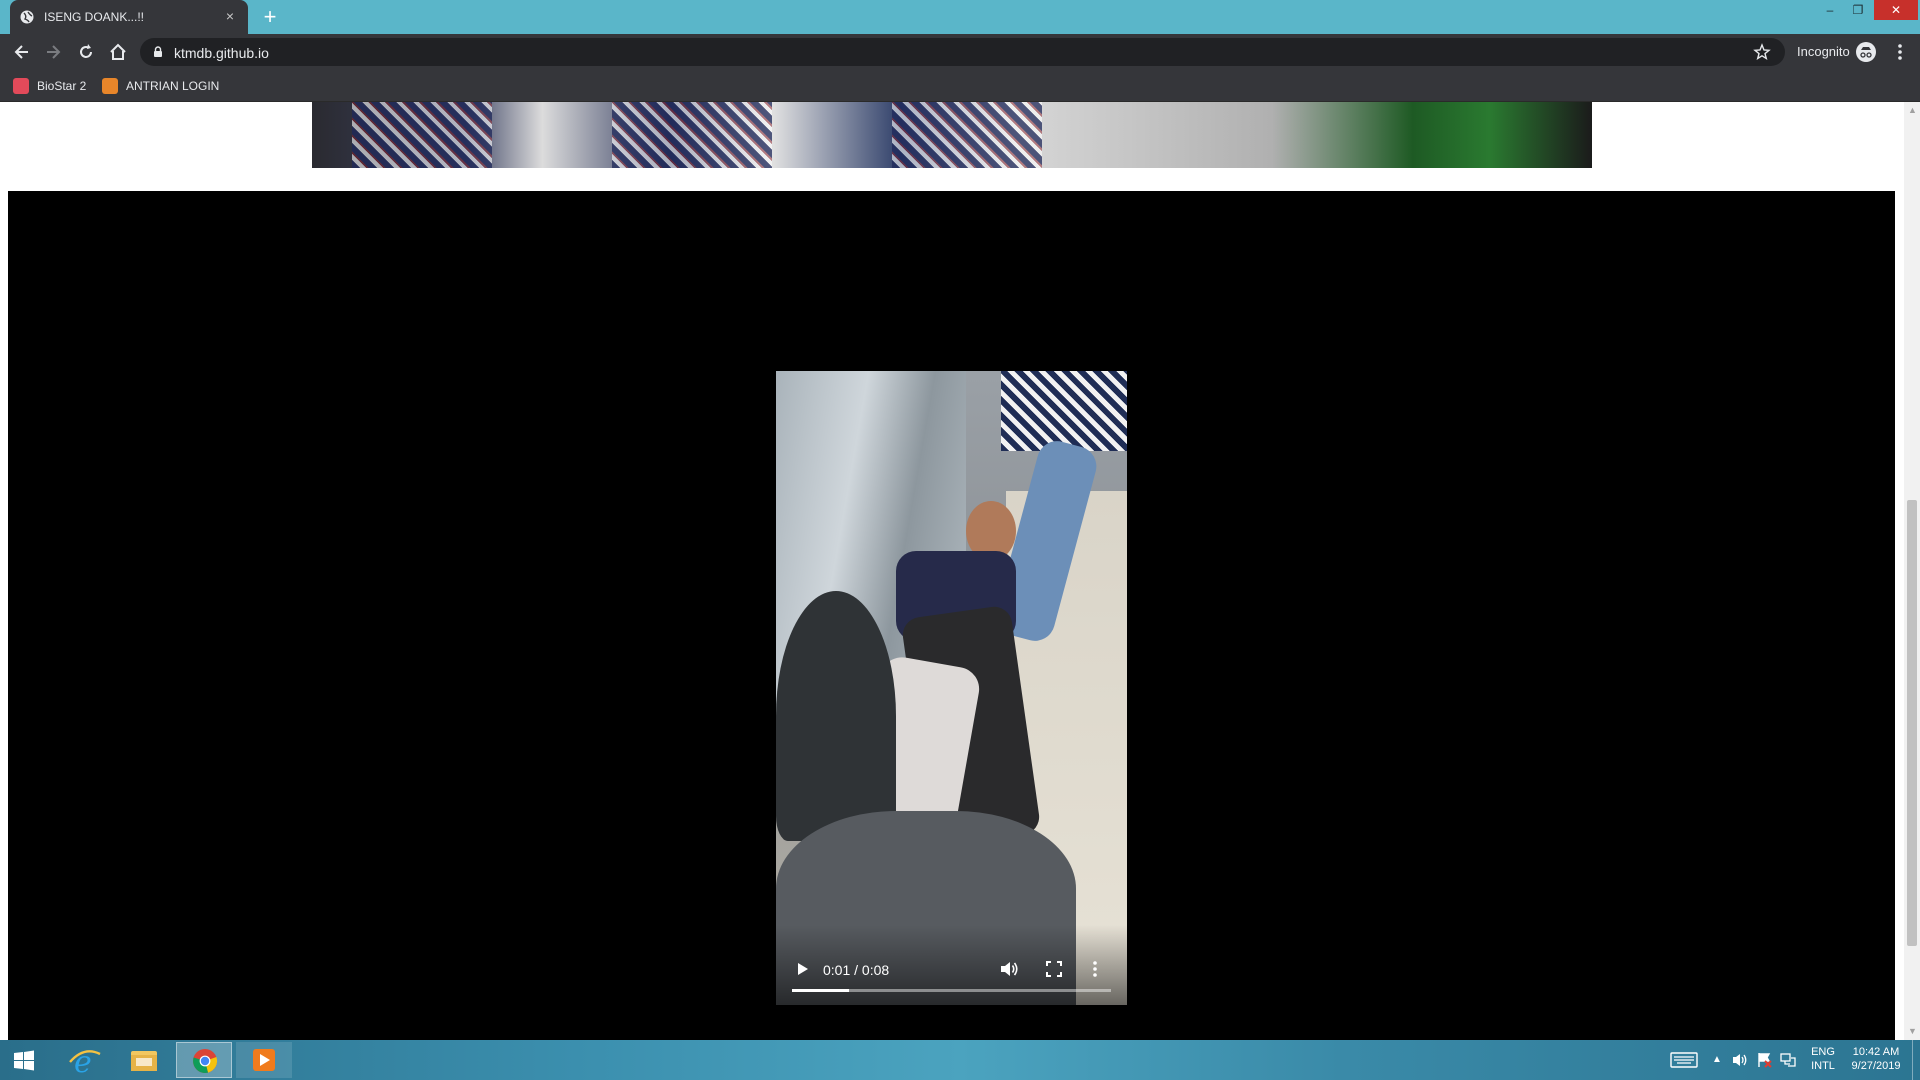 This screenshot has width=1920, height=1080. I want to click on bookmark-label: BioStar 2, so click(62, 86).